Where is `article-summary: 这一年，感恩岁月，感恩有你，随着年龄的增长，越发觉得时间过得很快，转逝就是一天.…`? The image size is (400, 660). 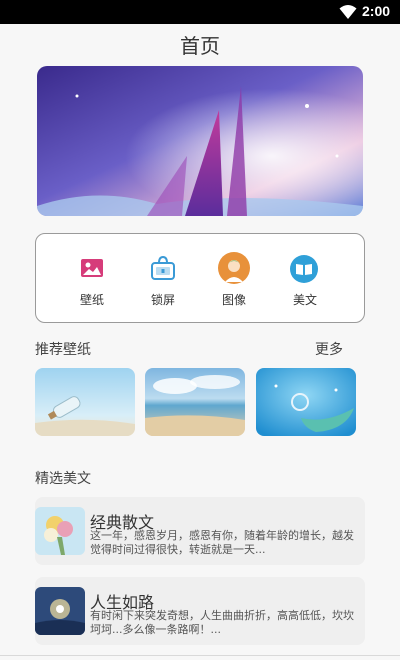 article-summary: 这一年，感恩岁月，感恩有你，随着年龄的增长，越发觉得时间过得很快，转逝就是一天.… is located at coordinates (222, 542).